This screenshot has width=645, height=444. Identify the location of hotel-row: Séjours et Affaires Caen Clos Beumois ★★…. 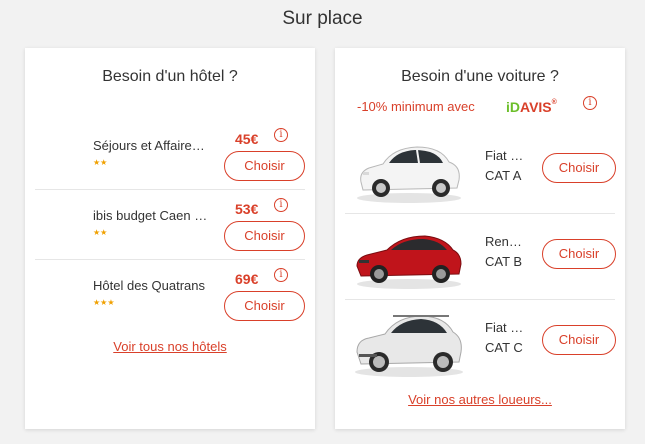
(170, 155).